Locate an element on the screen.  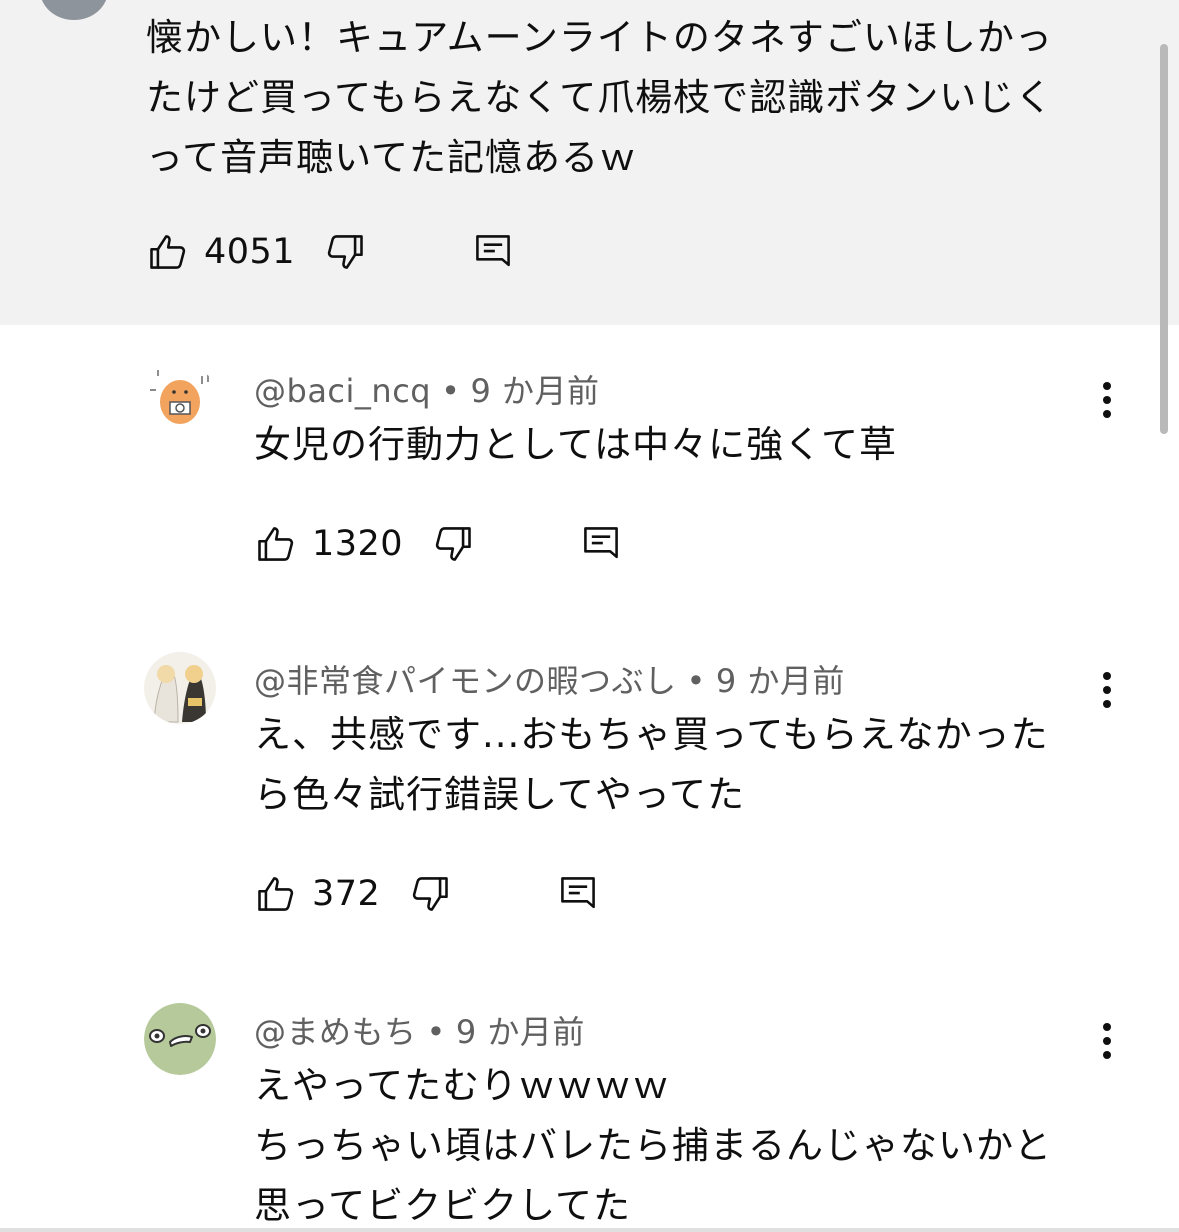
comment-author: @baci_ncq is located at coordinates (342, 391).